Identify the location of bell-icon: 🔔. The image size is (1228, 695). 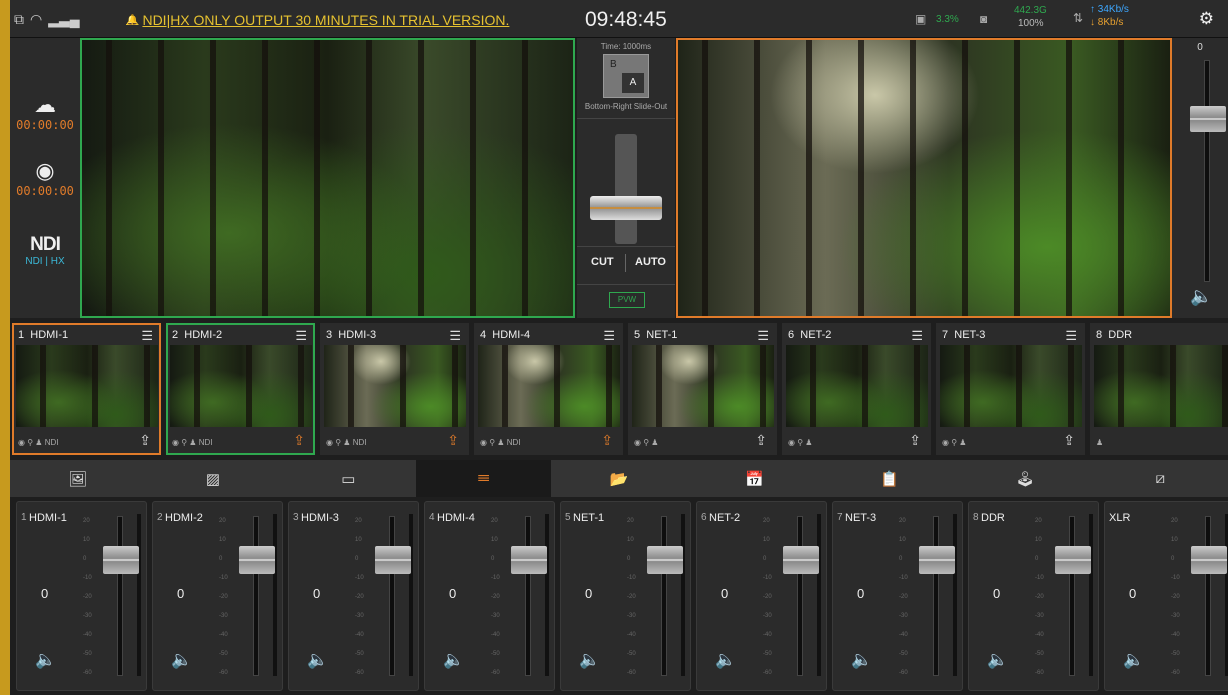
(132, 20).